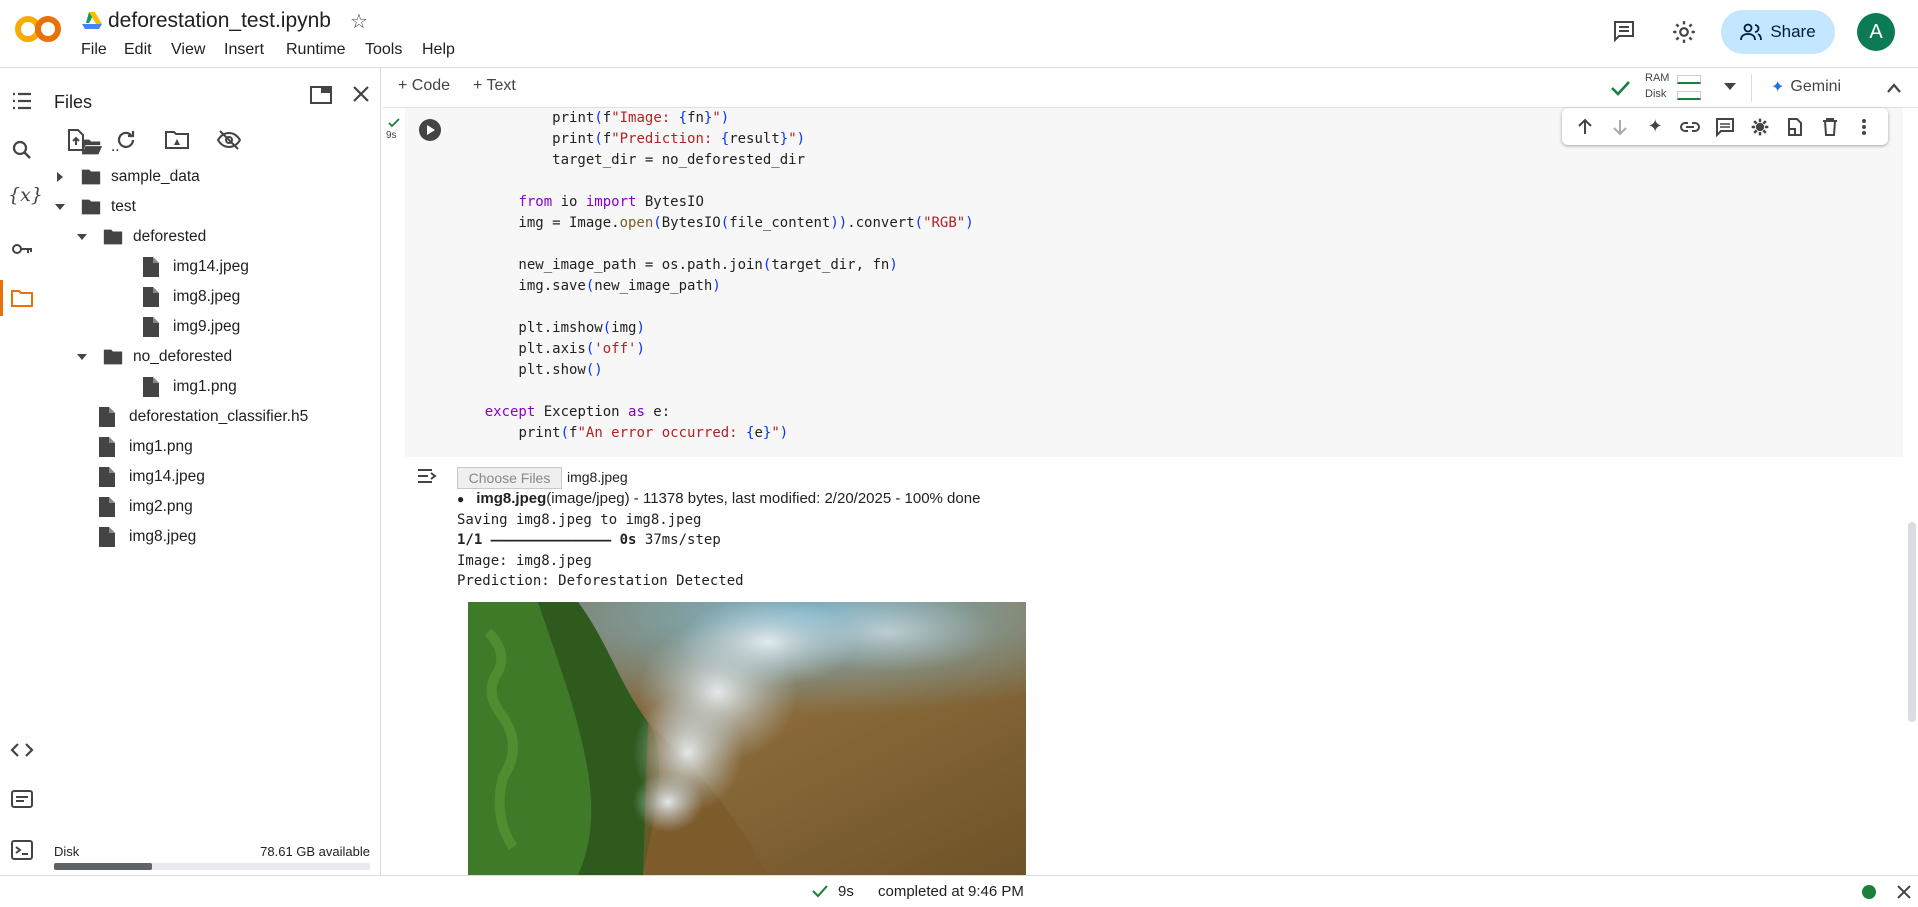 This screenshot has height=907, width=1918. What do you see at coordinates (22, 471) in the screenshot?
I see `left-rail: {x}` at bounding box center [22, 471].